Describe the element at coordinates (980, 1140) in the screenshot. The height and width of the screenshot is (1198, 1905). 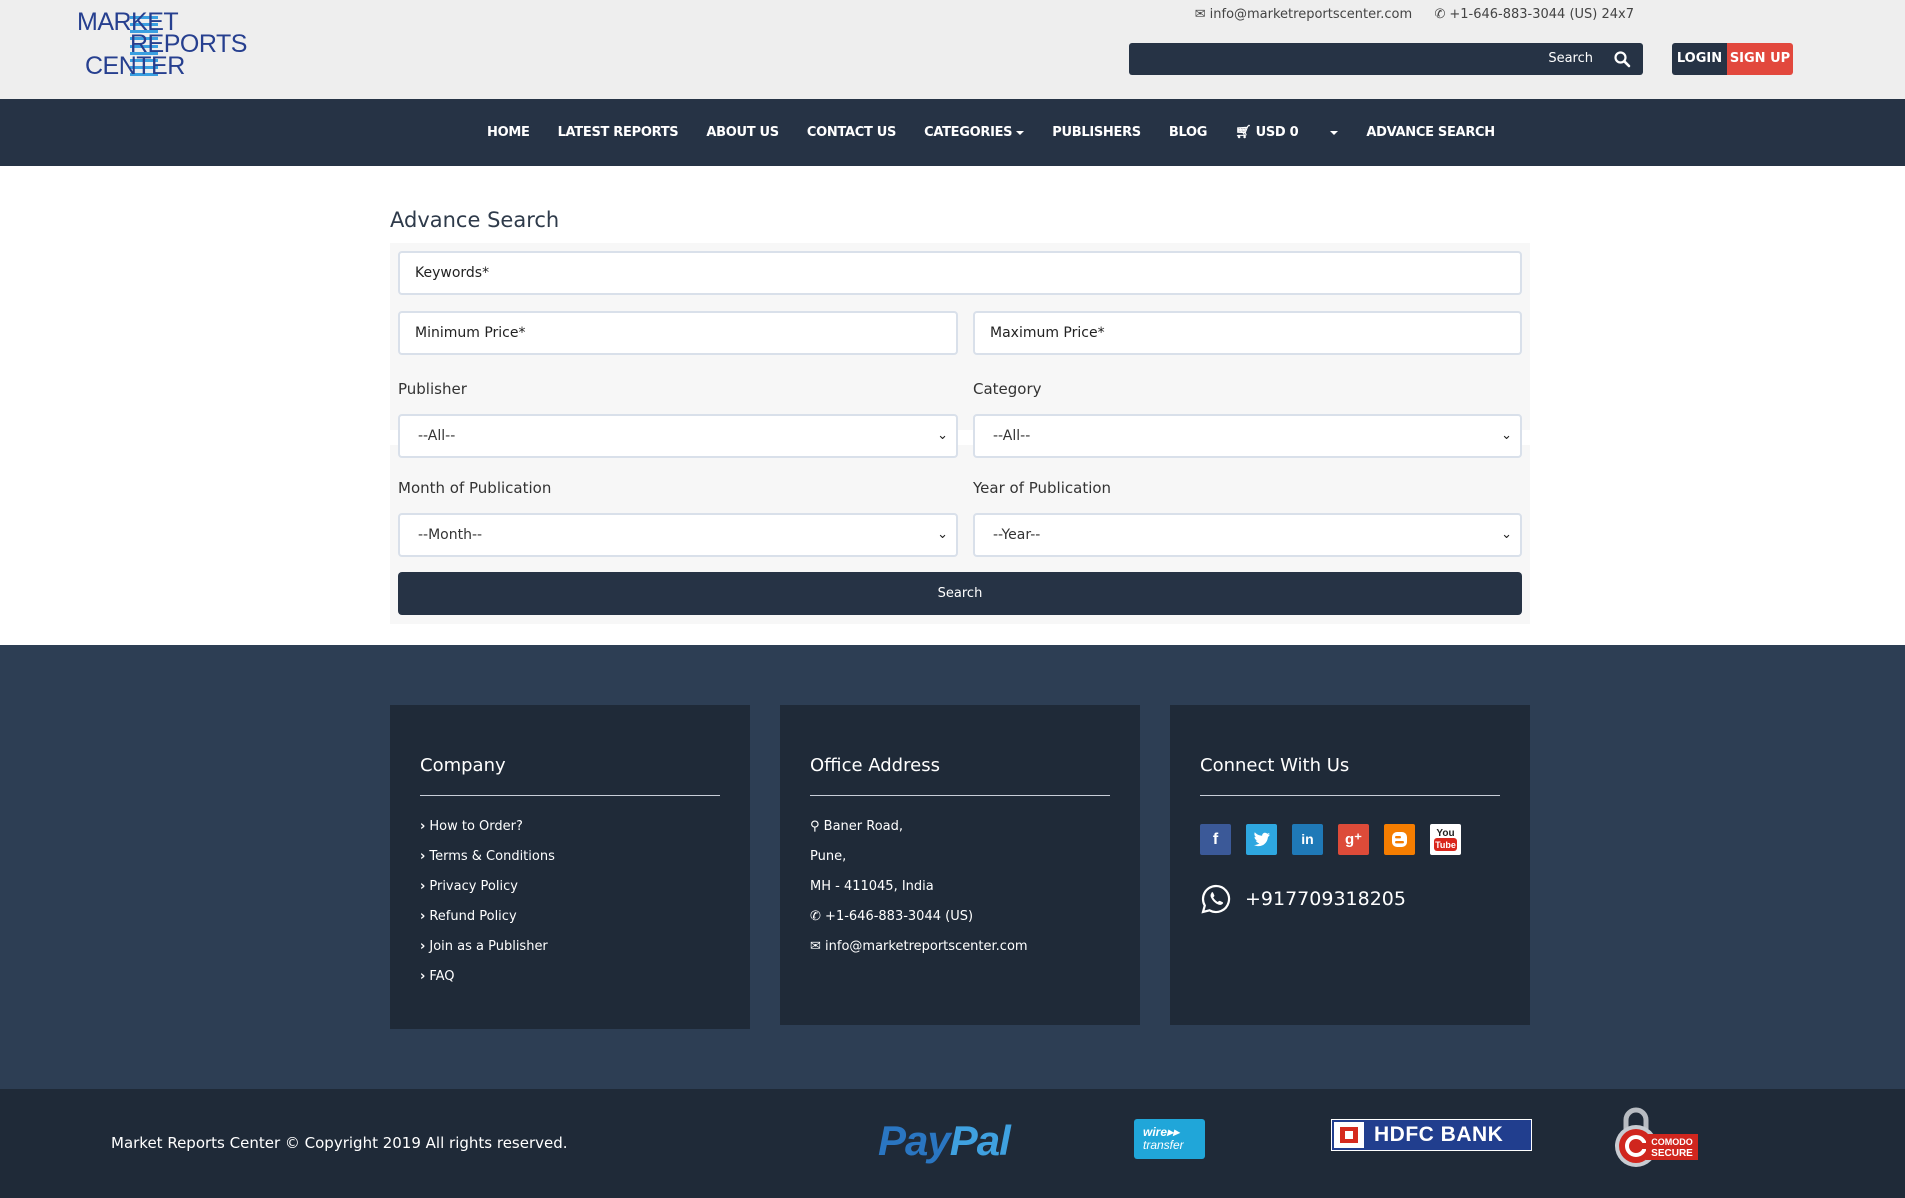
I see `paypal-pal: Pal` at that location.